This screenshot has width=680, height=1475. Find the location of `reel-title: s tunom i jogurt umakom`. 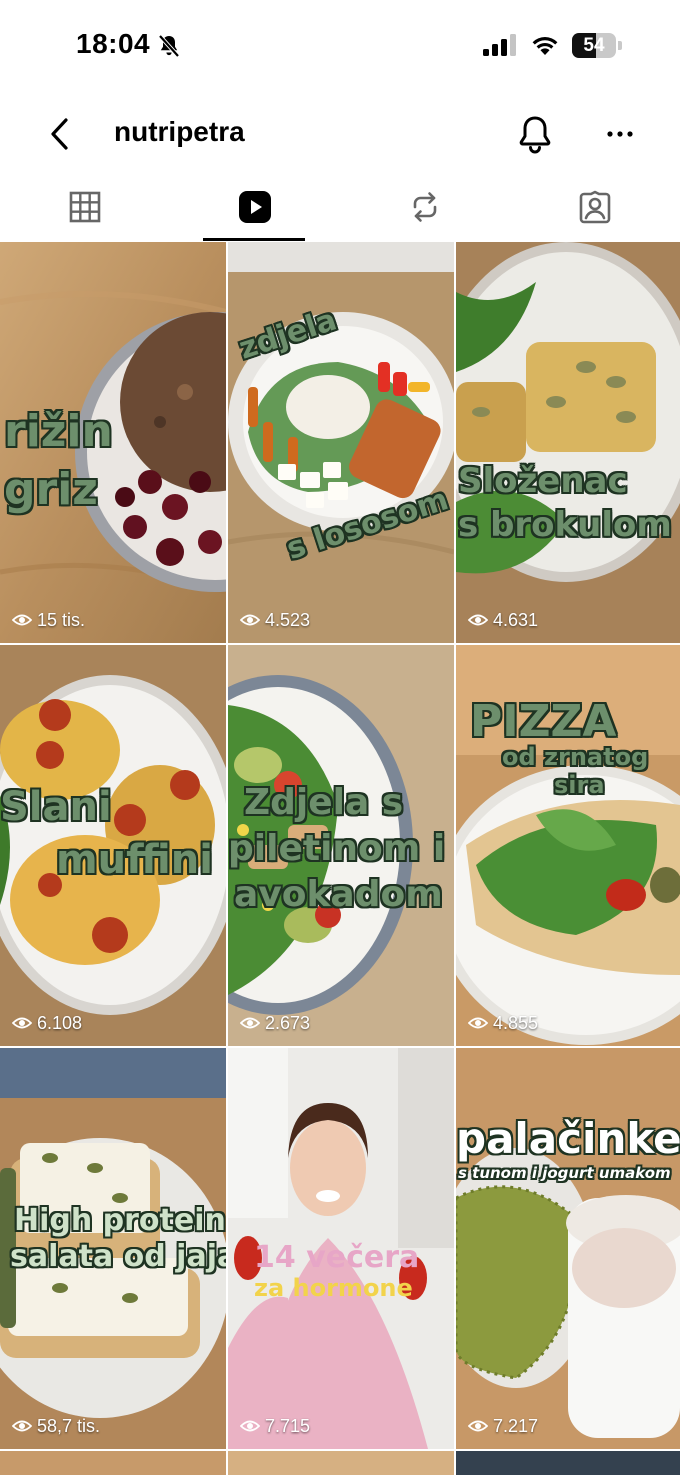

reel-title: s tunom i jogurt umakom is located at coordinates (564, 1173).